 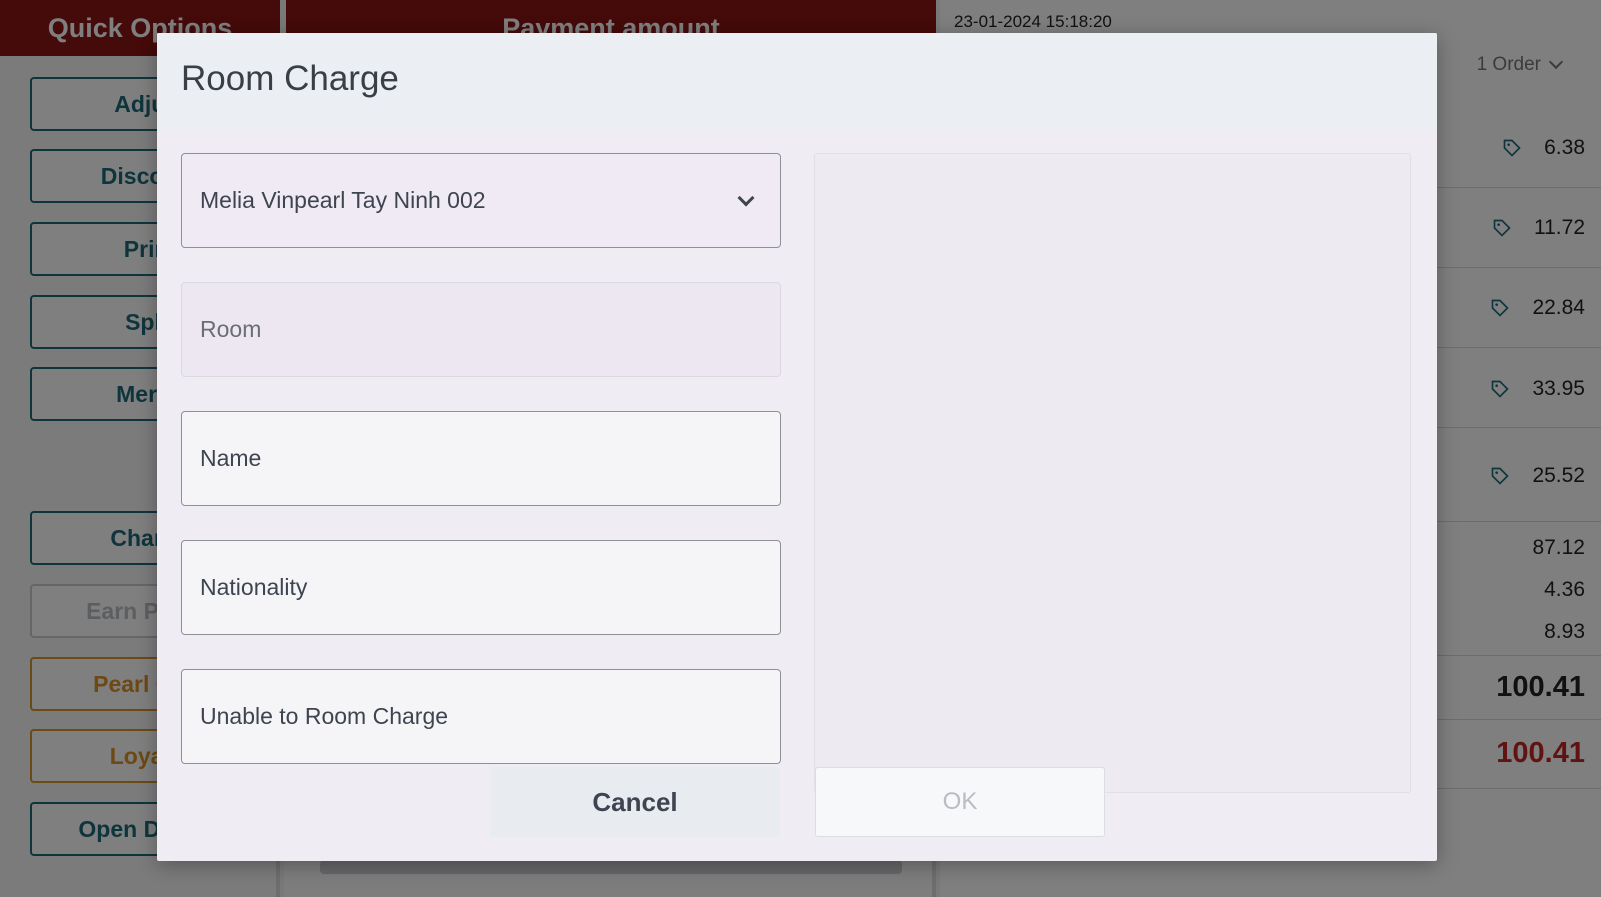 What do you see at coordinates (481, 587) in the screenshot?
I see `nationality-field: Nationality` at bounding box center [481, 587].